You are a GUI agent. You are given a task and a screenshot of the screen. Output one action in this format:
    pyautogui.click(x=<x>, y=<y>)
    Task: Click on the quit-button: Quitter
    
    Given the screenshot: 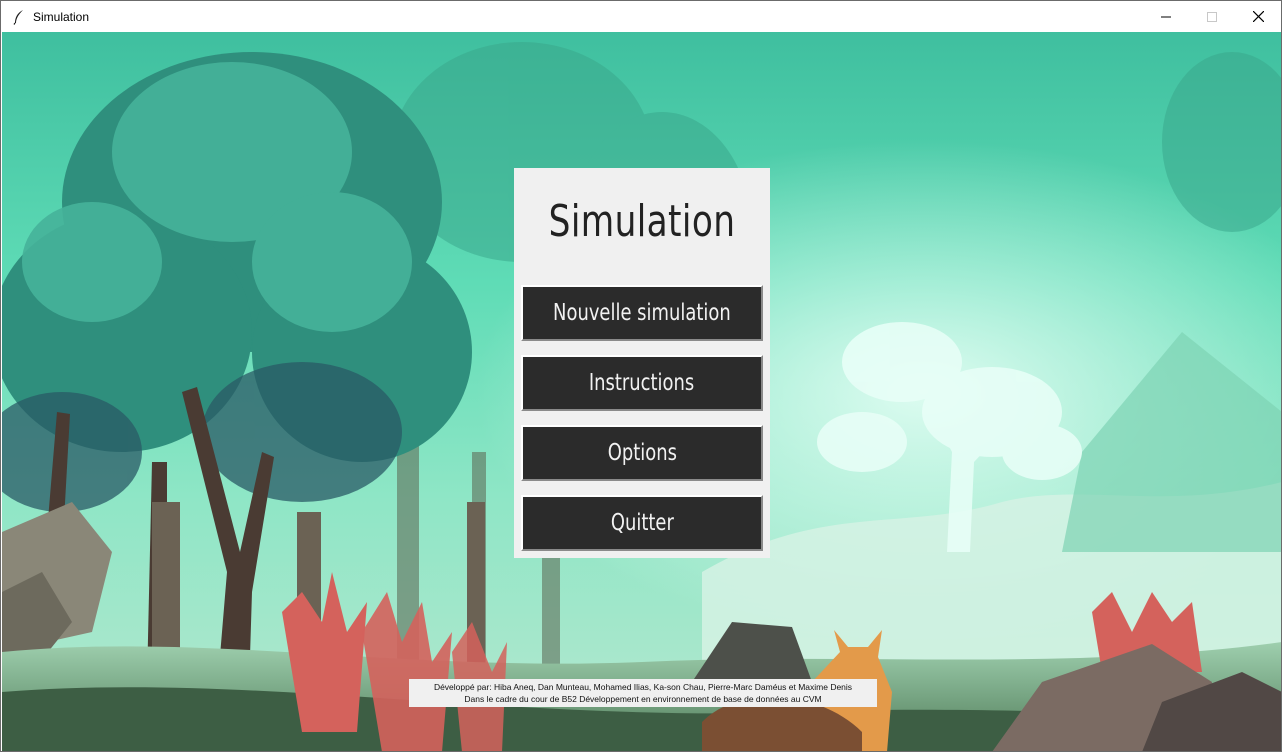 What is the action you would take?
    pyautogui.click(x=642, y=523)
    